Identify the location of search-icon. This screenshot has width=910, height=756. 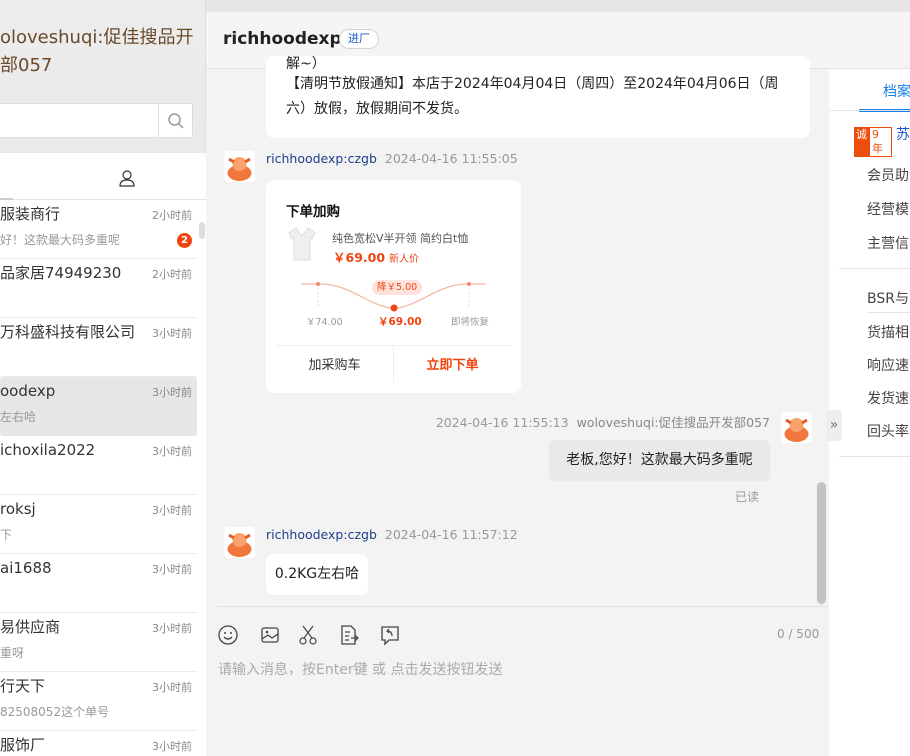
(175, 120).